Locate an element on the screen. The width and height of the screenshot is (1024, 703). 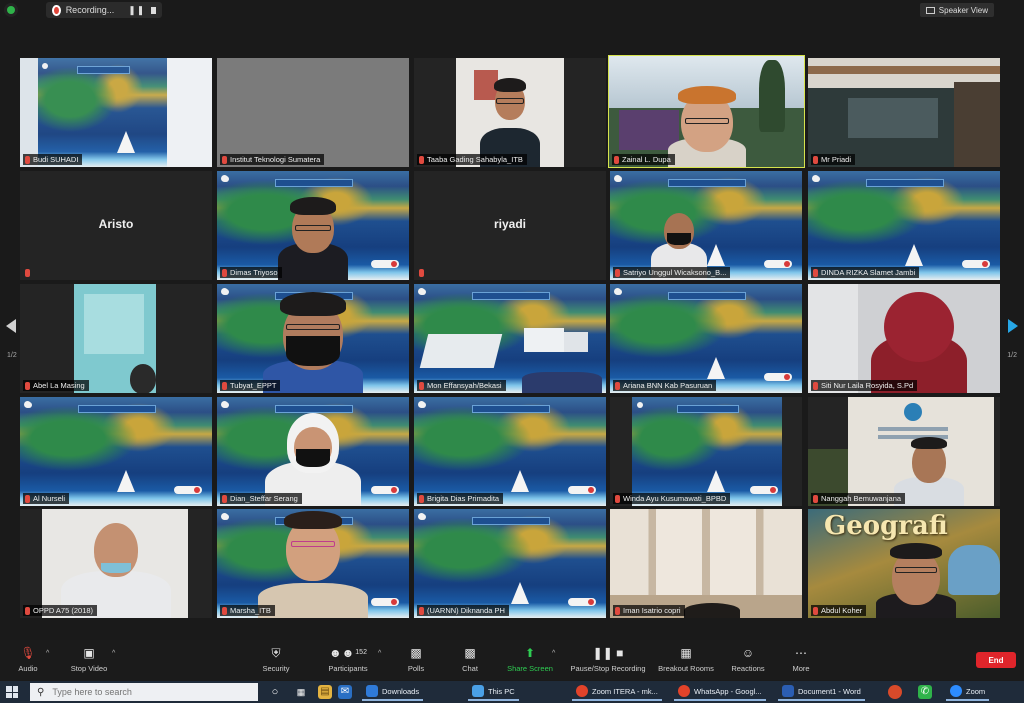
stop-recording-icon is located at coordinates (153, 10).